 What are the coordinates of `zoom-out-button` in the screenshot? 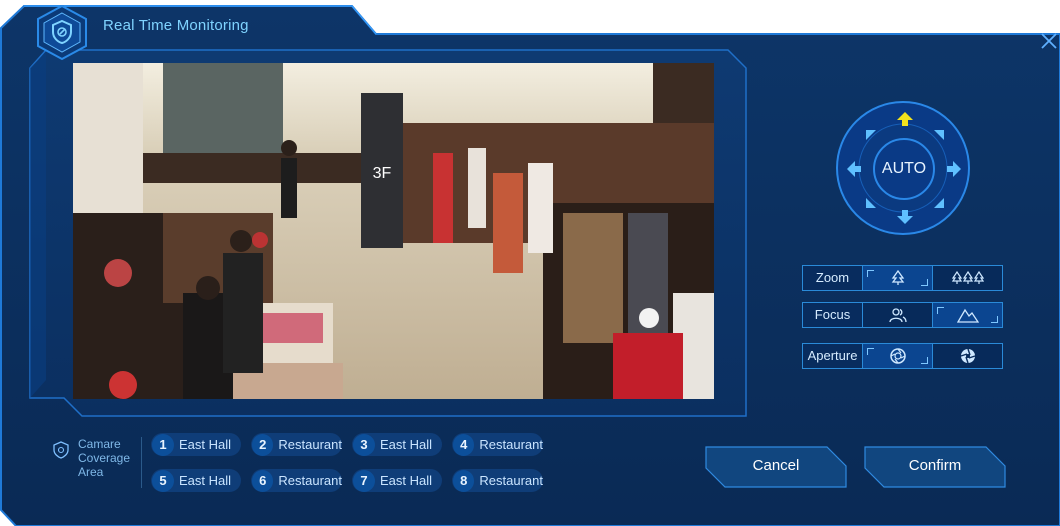 It's located at (968, 278).